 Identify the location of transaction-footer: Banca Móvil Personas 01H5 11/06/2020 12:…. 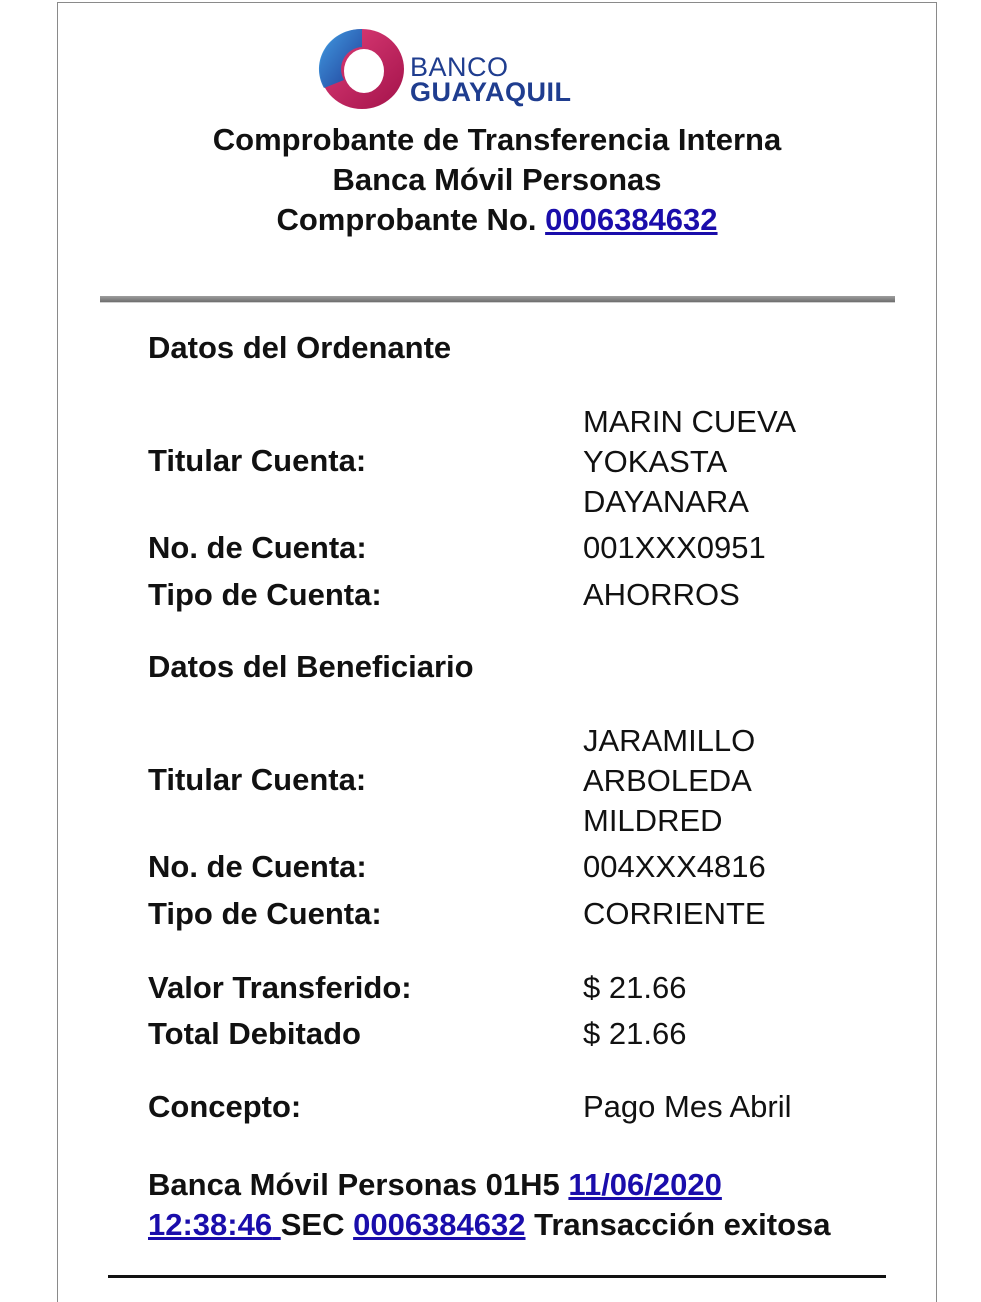
(528, 1205).